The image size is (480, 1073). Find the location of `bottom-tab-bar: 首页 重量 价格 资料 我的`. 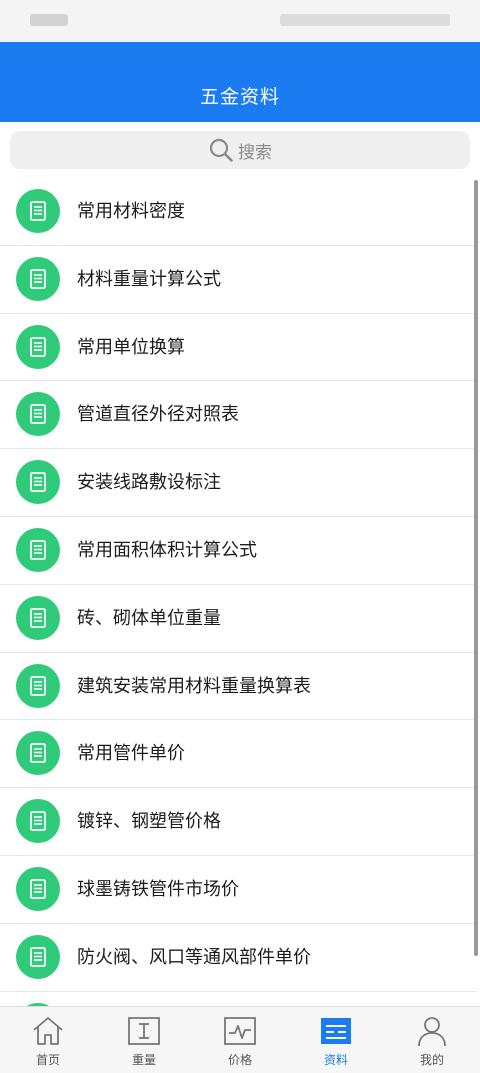

bottom-tab-bar: 首页 重量 价格 资料 我的 is located at coordinates (240, 1039).